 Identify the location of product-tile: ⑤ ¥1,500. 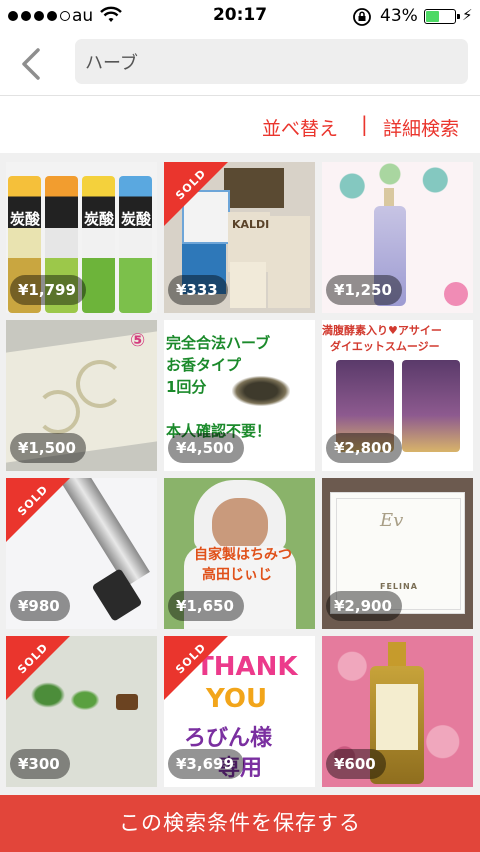
(81, 395).